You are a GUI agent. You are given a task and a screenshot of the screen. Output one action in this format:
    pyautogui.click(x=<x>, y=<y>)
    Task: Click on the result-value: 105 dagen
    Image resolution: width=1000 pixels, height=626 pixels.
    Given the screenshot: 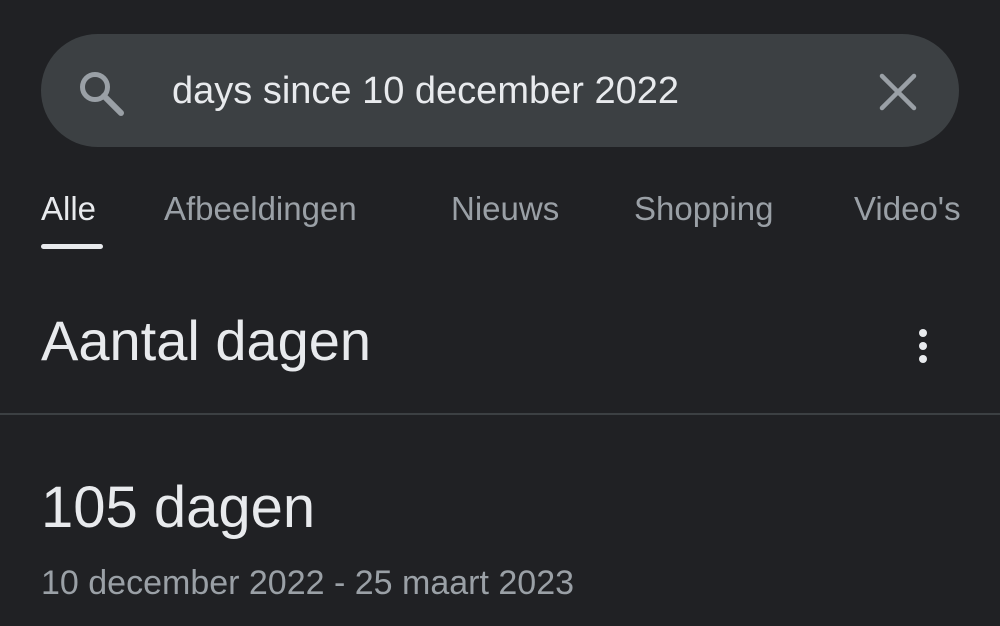 What is the action you would take?
    pyautogui.click(x=178, y=507)
    